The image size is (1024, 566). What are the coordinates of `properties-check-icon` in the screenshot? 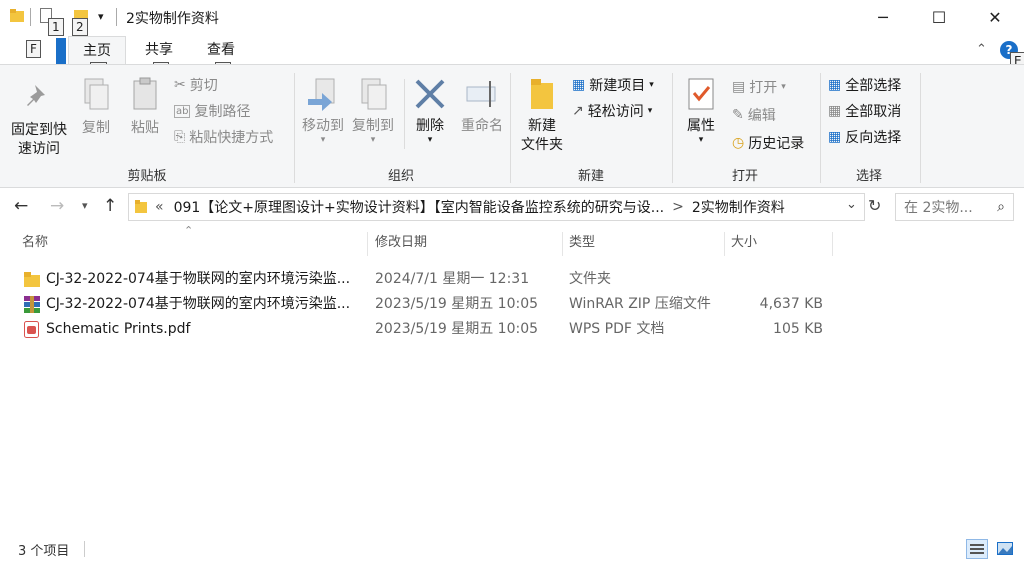 It's located at (701, 94).